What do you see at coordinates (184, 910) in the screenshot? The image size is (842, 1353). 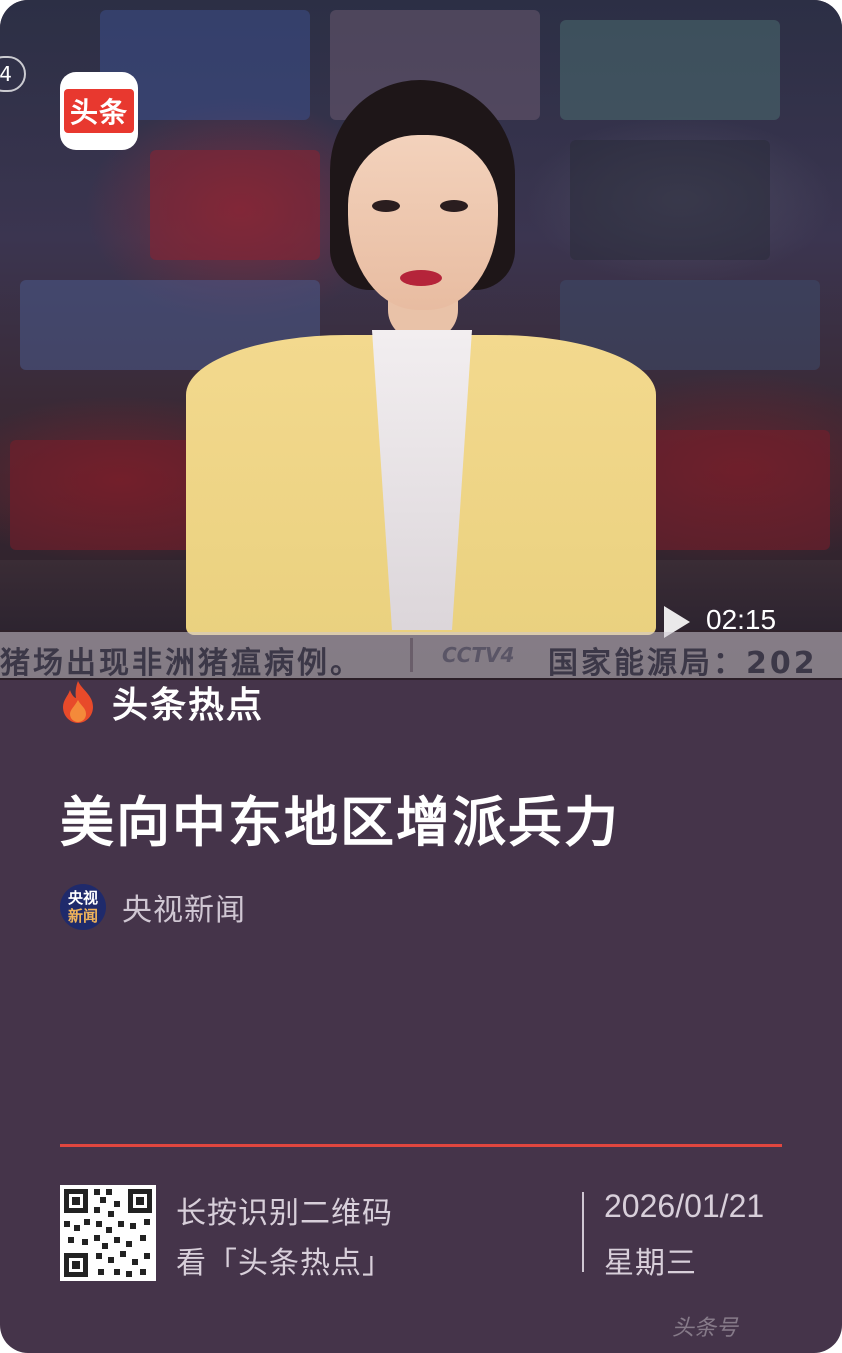 I see `source-name: 央视新闻` at bounding box center [184, 910].